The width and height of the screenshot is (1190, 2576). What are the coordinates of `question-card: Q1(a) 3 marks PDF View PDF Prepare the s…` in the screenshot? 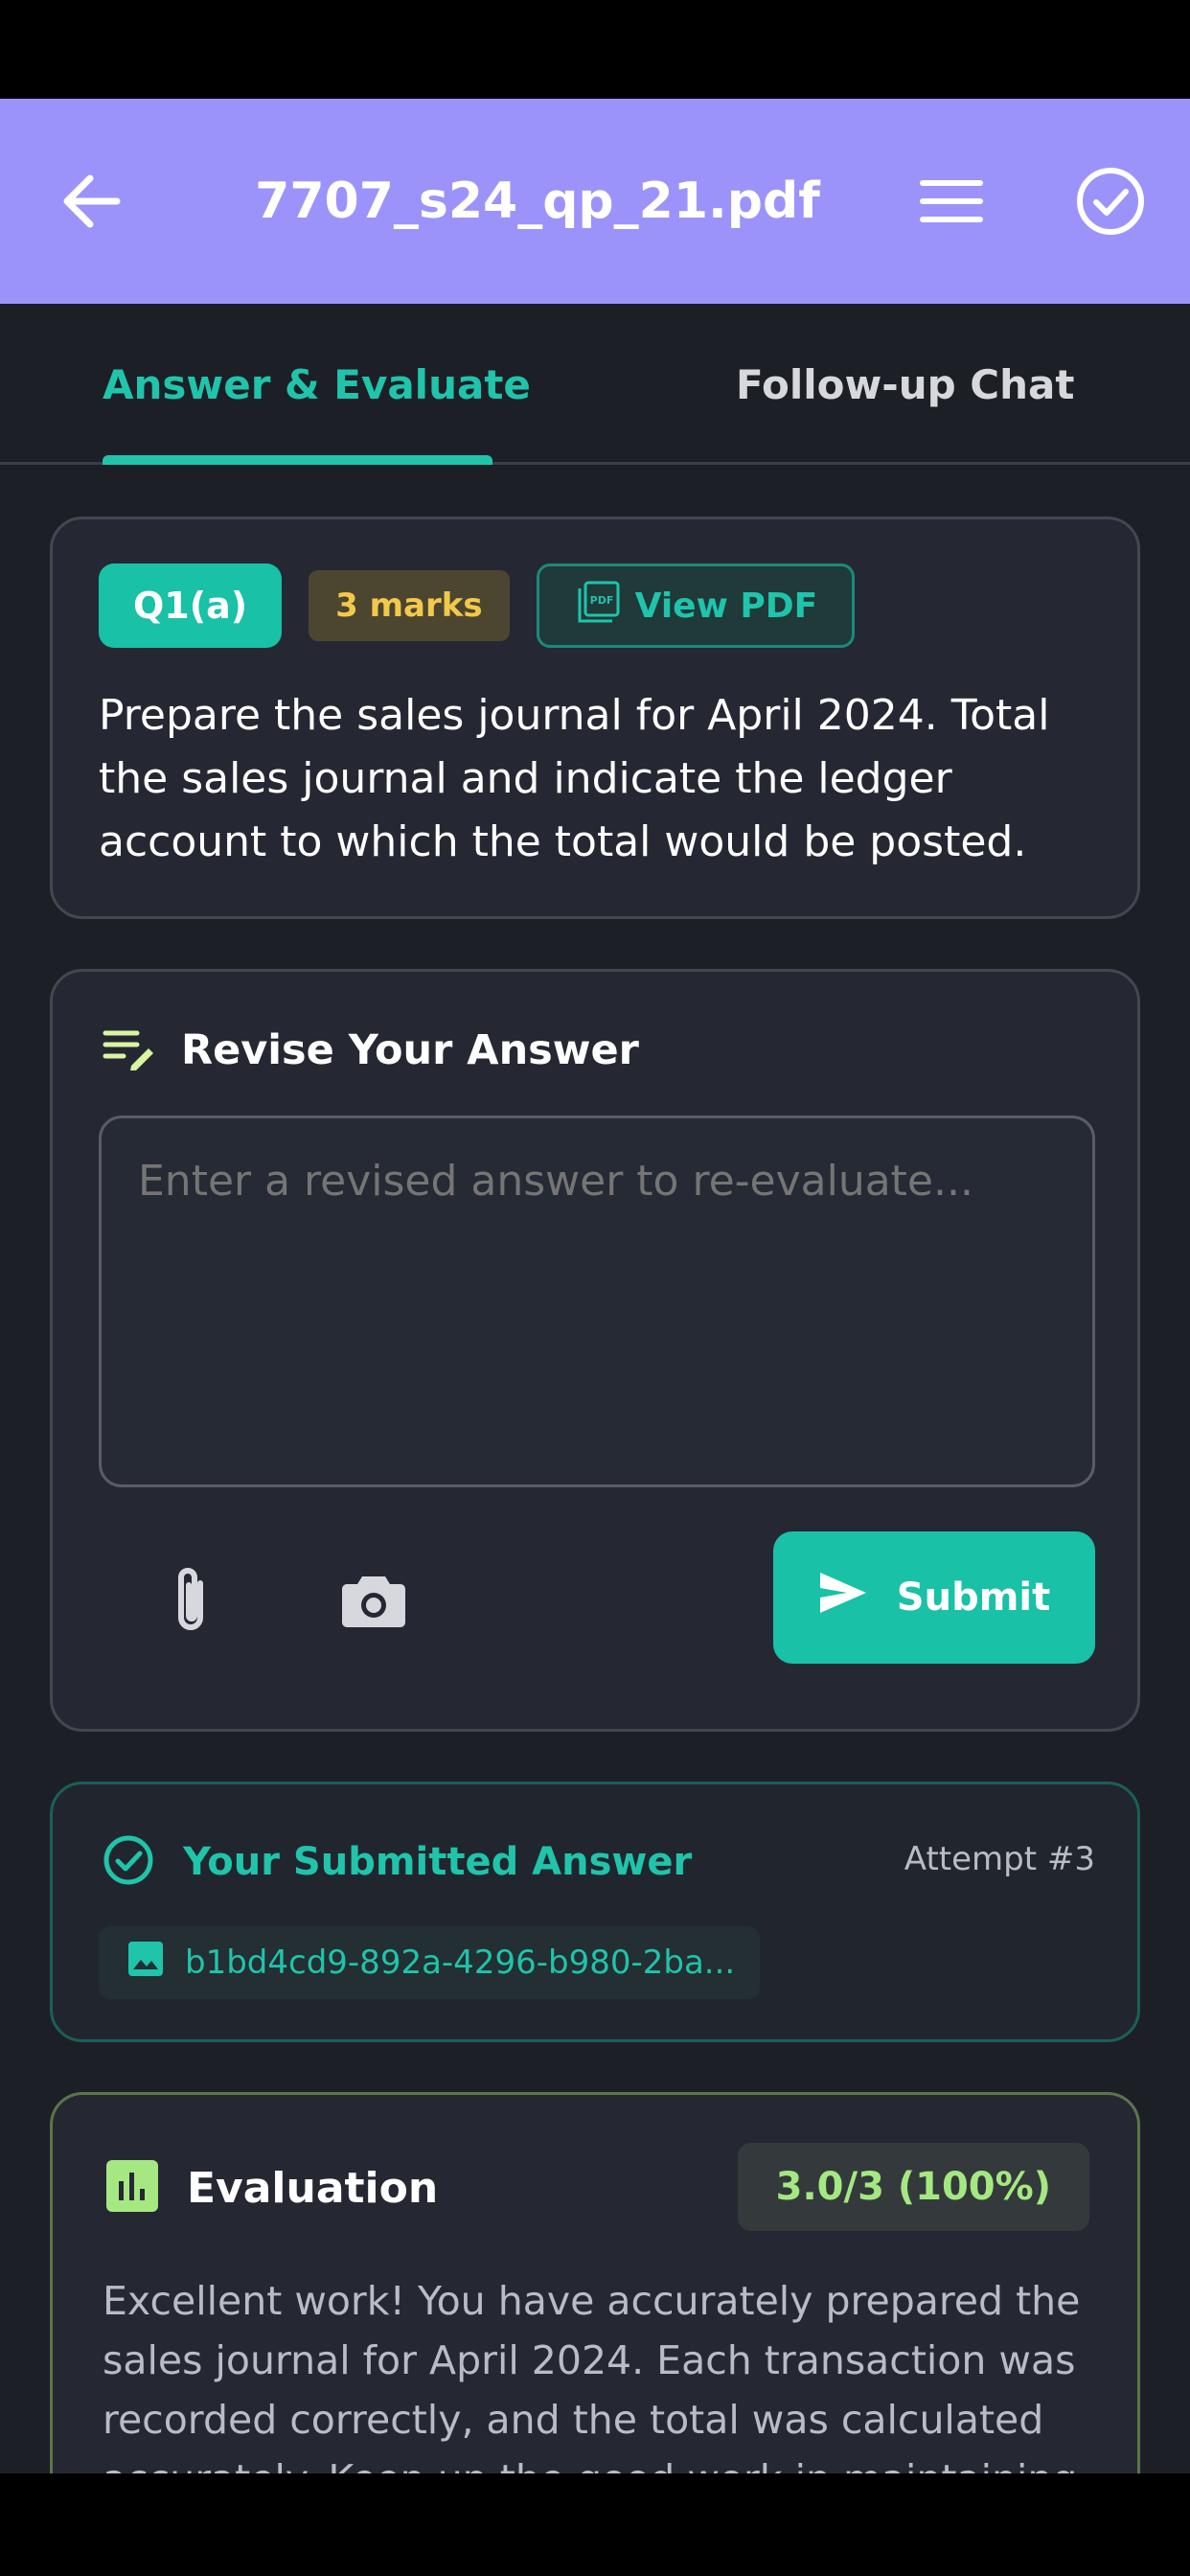 It's located at (595, 718).